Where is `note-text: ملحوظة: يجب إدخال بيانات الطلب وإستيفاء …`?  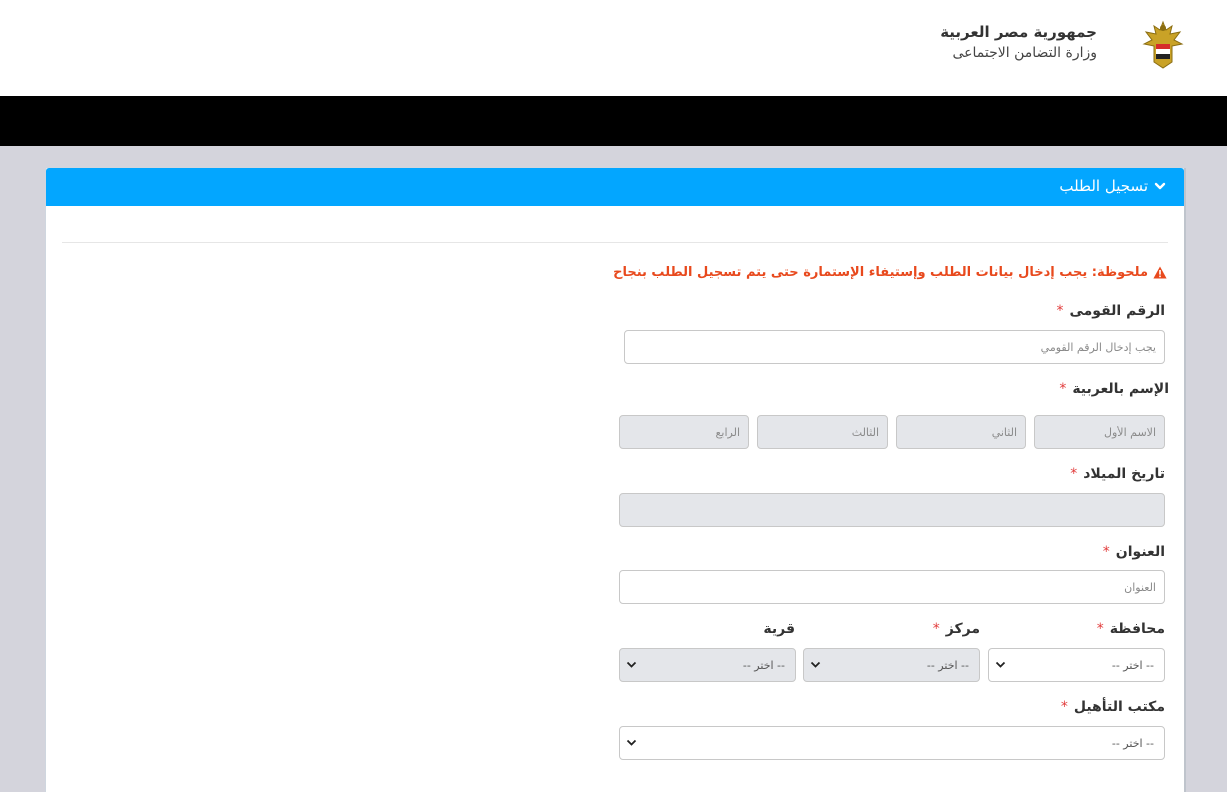 note-text: ملحوظة: يجب إدخال بيانات الطلب وإستيفاء … is located at coordinates (880, 272).